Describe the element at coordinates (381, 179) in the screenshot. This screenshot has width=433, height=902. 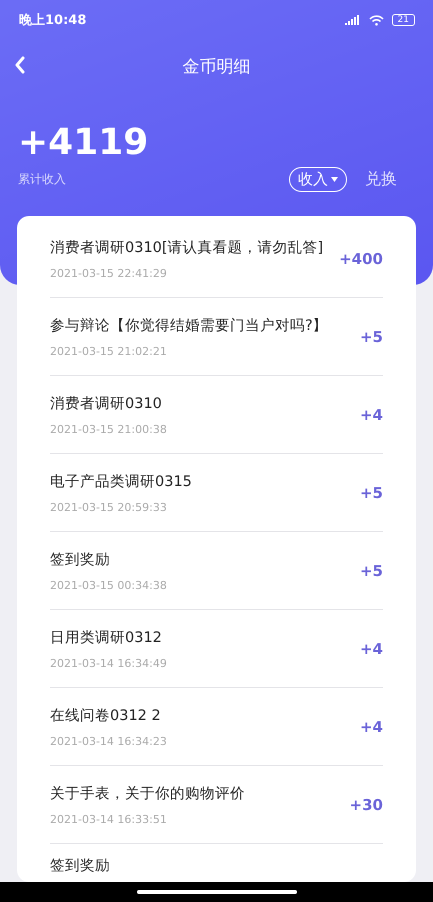
I see `exchange-button: 兑换` at that location.